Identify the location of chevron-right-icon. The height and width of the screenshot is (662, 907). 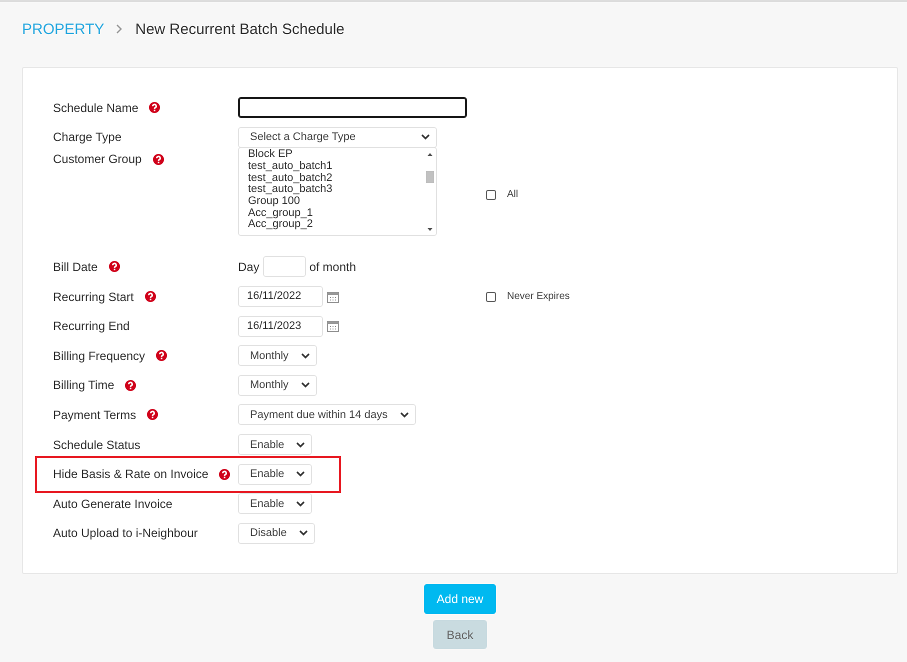
(120, 29).